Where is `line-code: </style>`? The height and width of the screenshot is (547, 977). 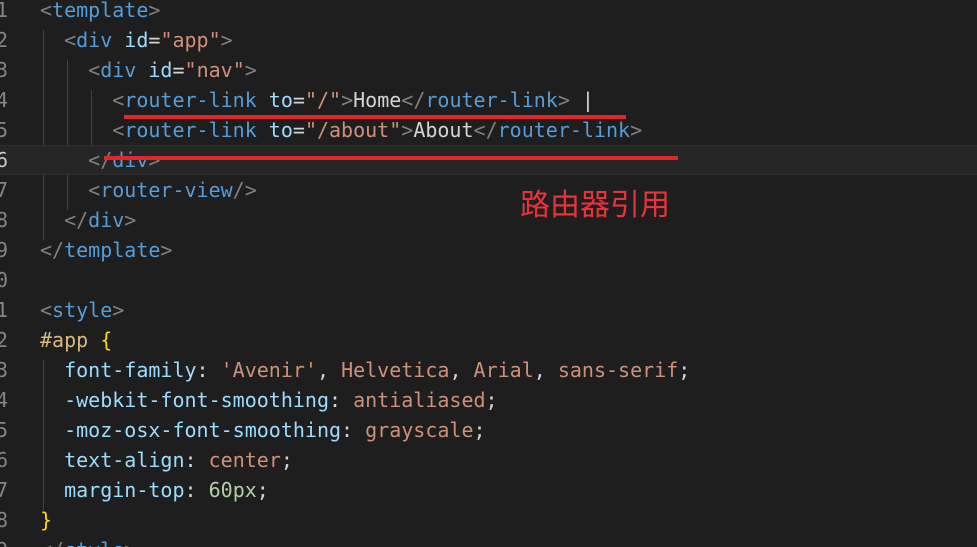
line-code: </style> is located at coordinates (88, 541).